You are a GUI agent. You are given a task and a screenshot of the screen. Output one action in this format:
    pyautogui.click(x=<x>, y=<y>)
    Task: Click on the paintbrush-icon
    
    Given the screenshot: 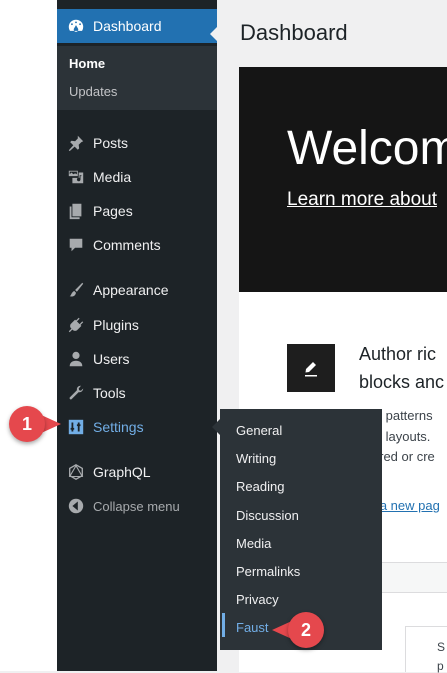 What is the action you would take?
    pyautogui.click(x=76, y=290)
    